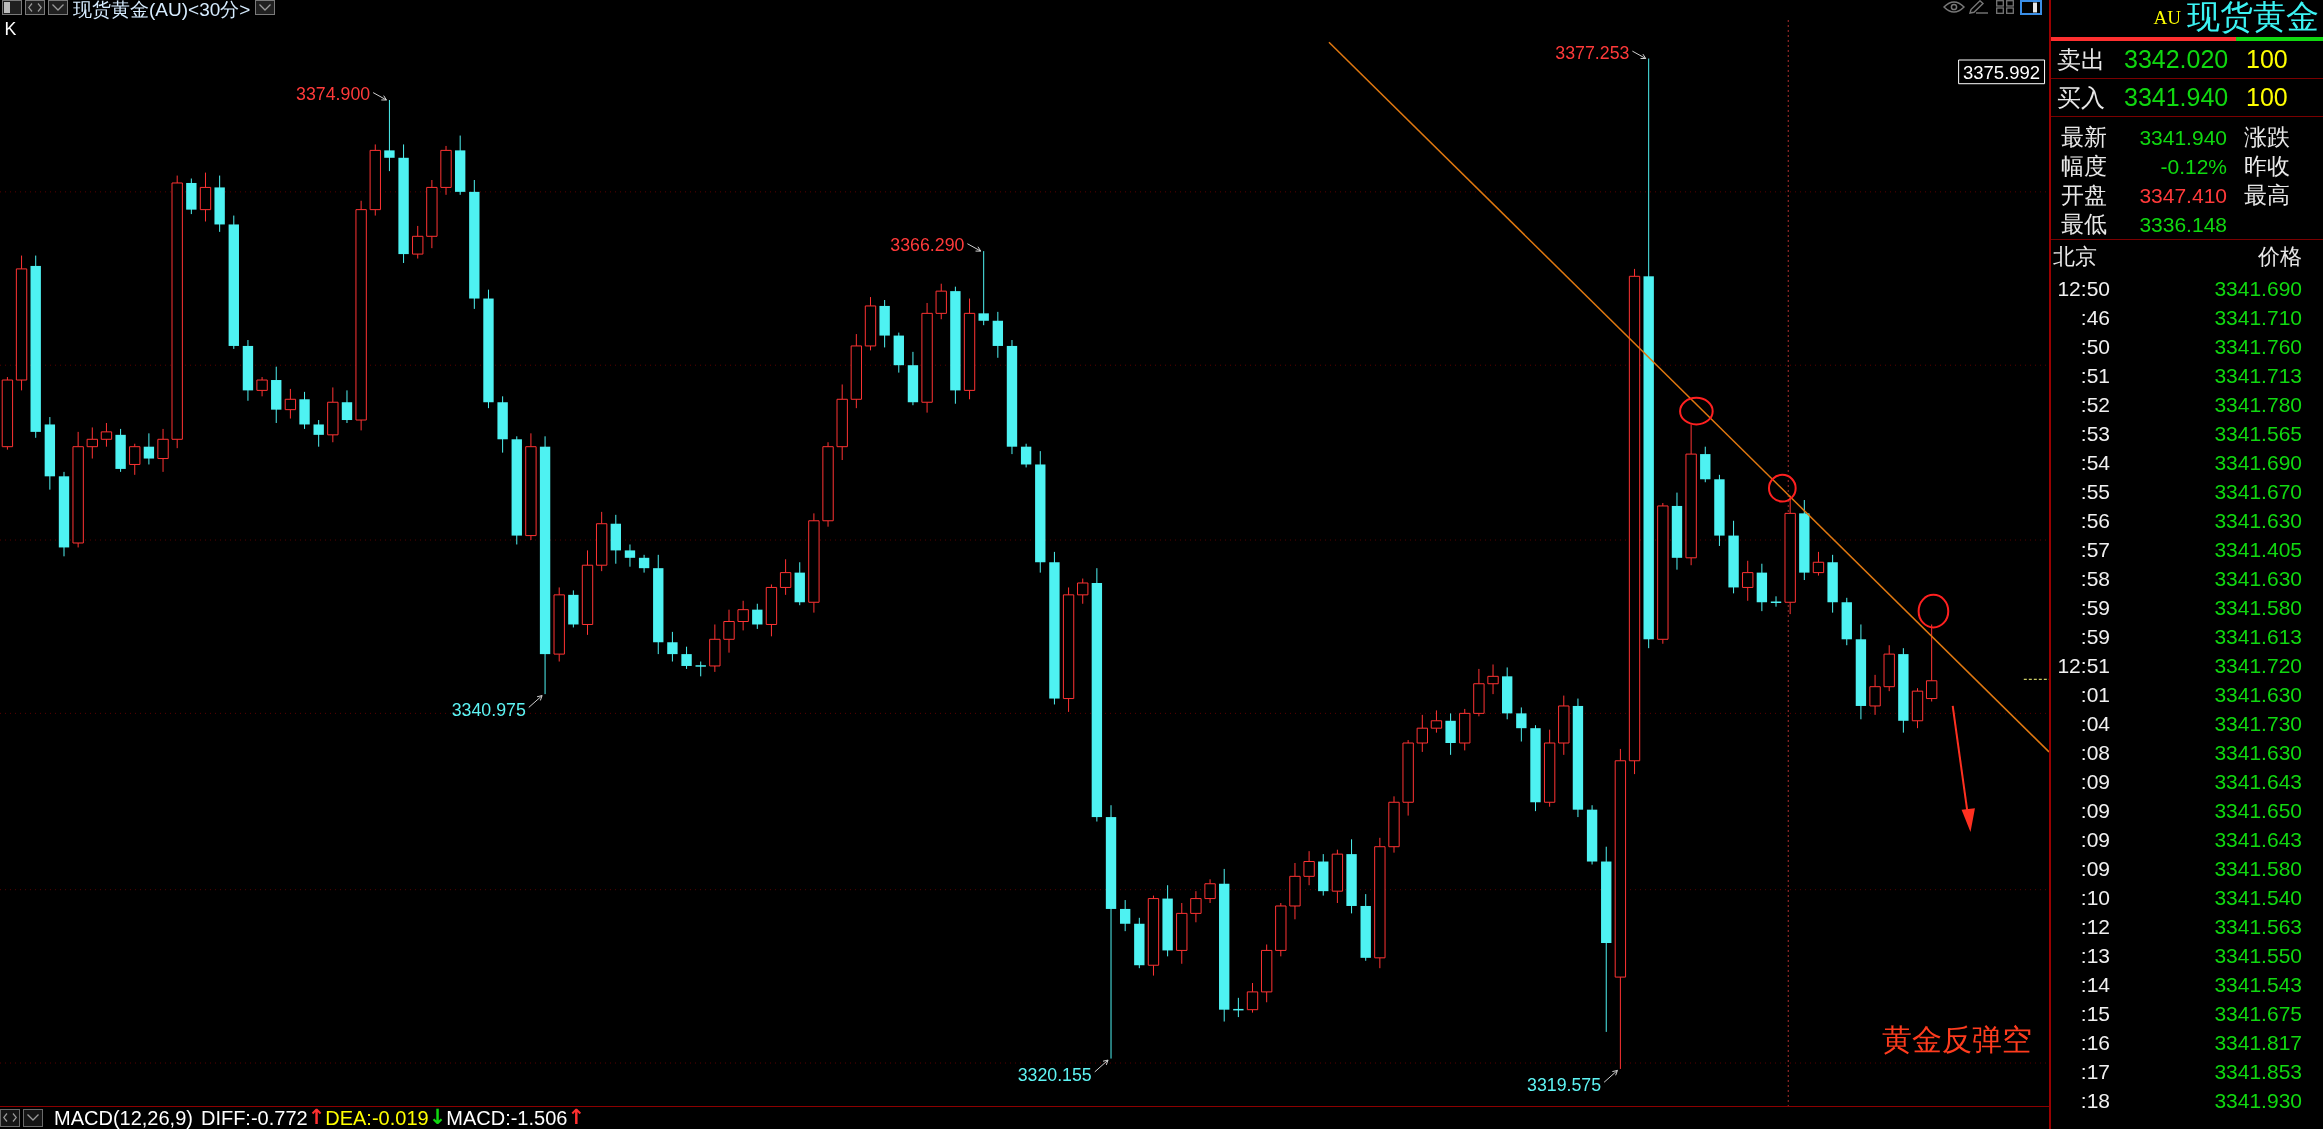 This screenshot has width=2323, height=1129. What do you see at coordinates (2094, 491) in the screenshot?
I see `tick-time: :55` at bounding box center [2094, 491].